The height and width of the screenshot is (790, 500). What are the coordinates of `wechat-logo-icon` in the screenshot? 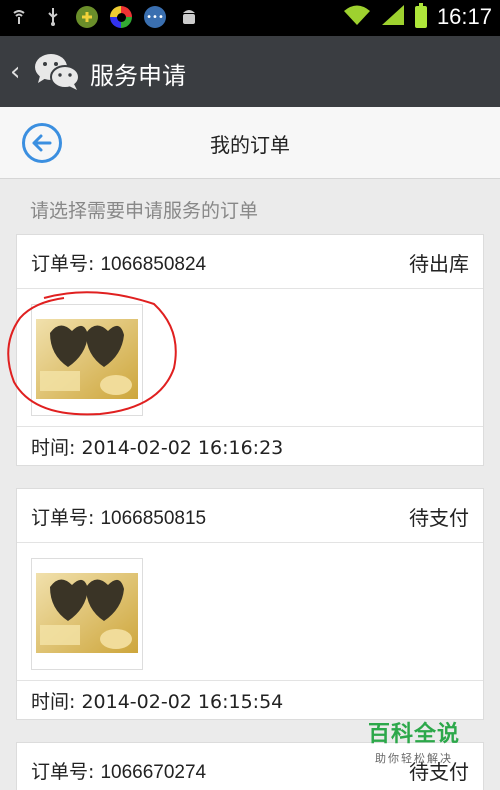 It's located at (57, 72).